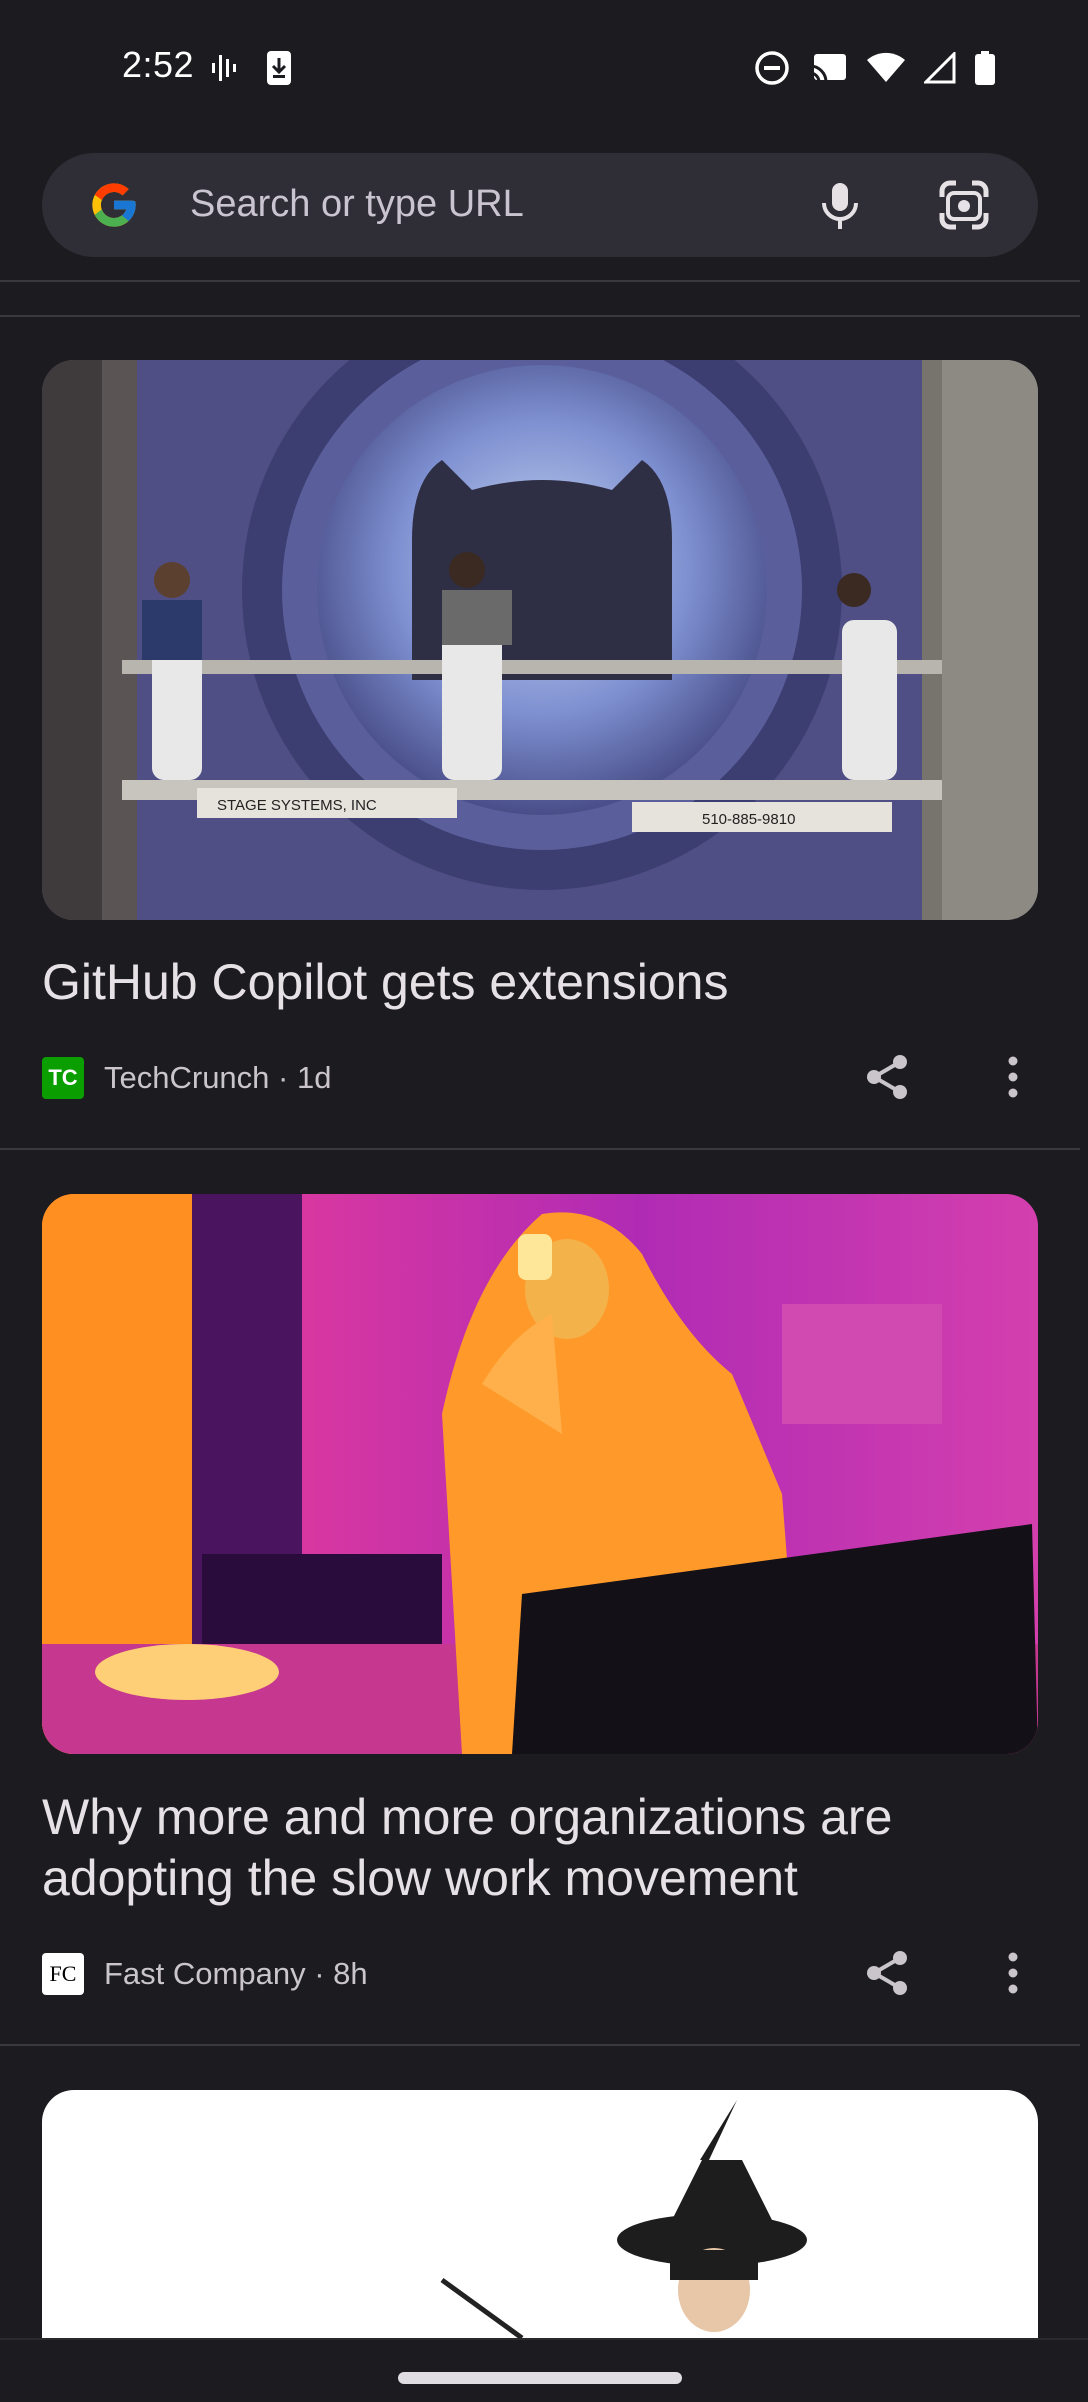  Describe the element at coordinates (623, 2219) in the screenshot. I see `witch-hat-illustration` at that location.